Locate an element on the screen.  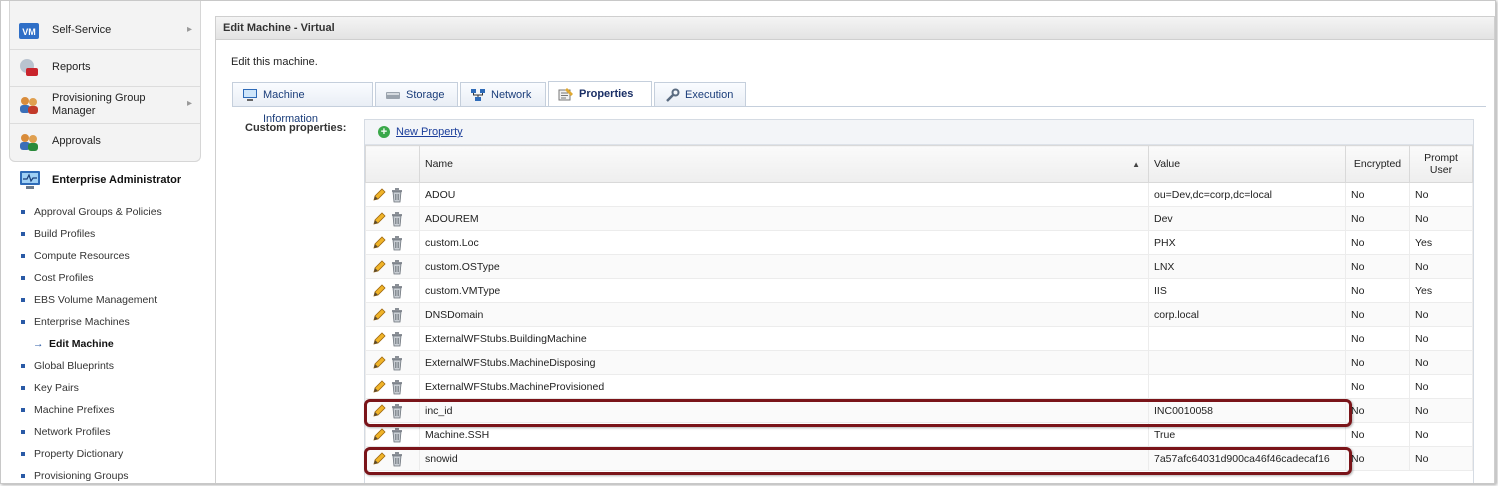
group-manager-icon is located at coordinates (29, 105).